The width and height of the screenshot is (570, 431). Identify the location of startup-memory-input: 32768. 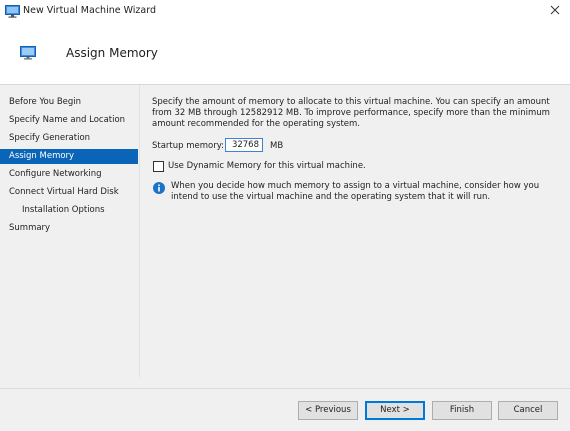
(244, 145).